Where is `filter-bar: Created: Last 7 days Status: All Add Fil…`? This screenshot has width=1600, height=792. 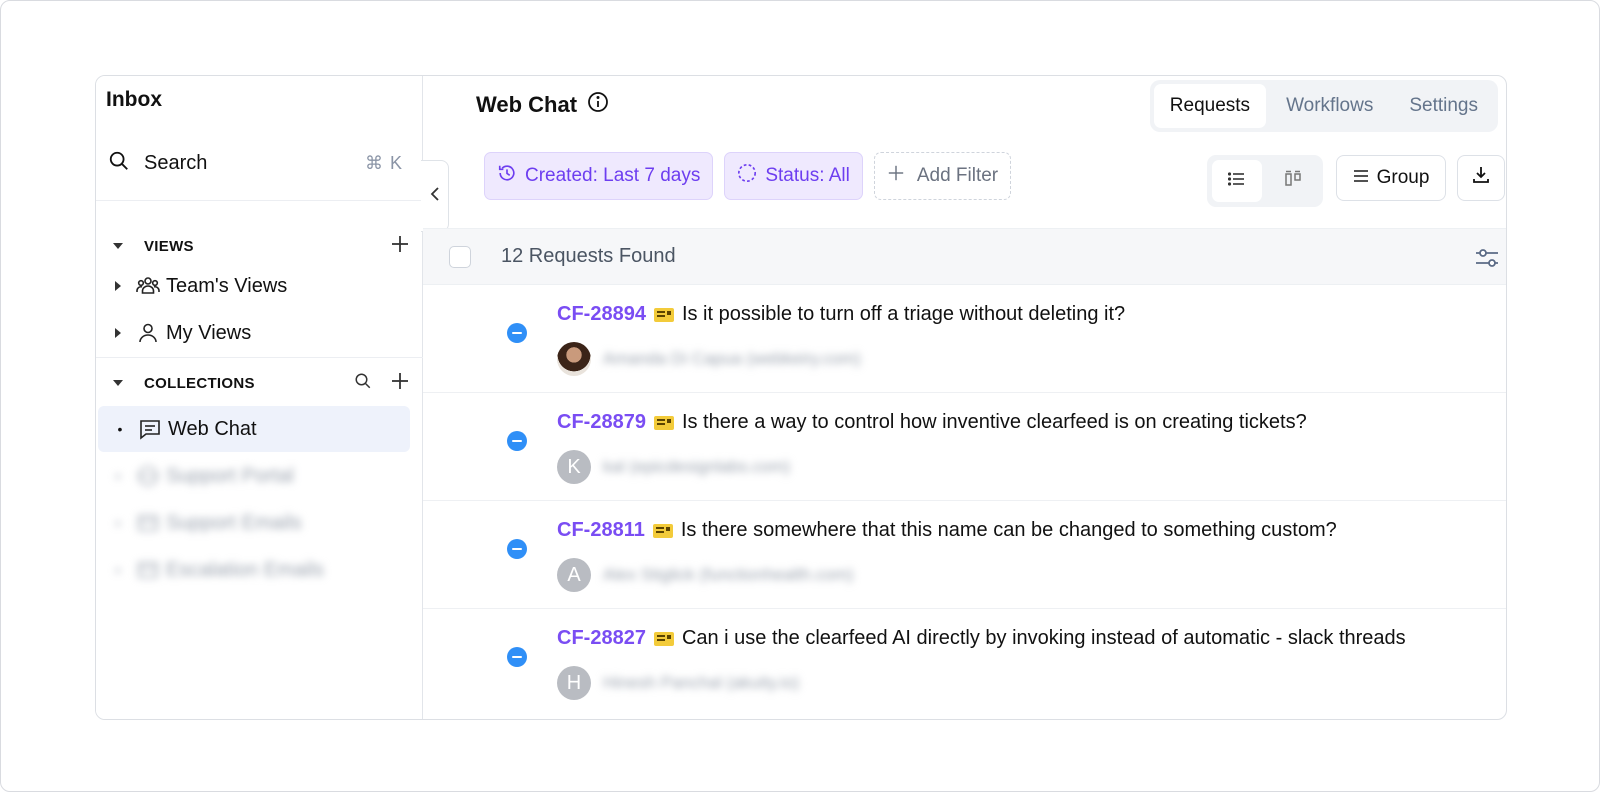
filter-bar: Created: Last 7 days Status: All Add Fil… is located at coordinates (748, 176).